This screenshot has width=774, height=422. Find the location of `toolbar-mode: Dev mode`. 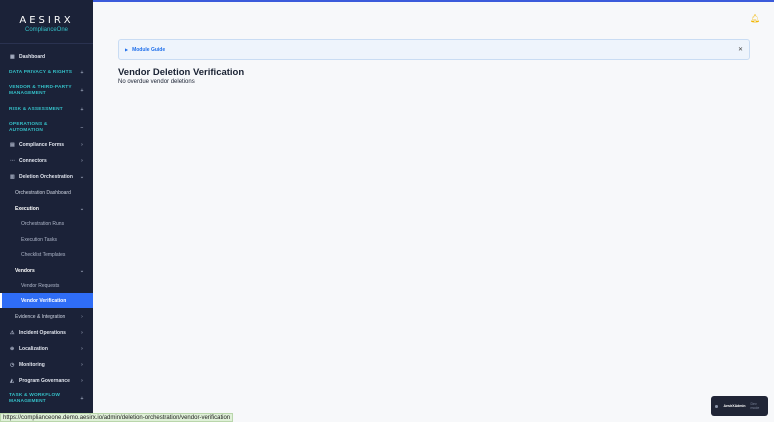

toolbar-mode: Dev mode is located at coordinates (755, 406).